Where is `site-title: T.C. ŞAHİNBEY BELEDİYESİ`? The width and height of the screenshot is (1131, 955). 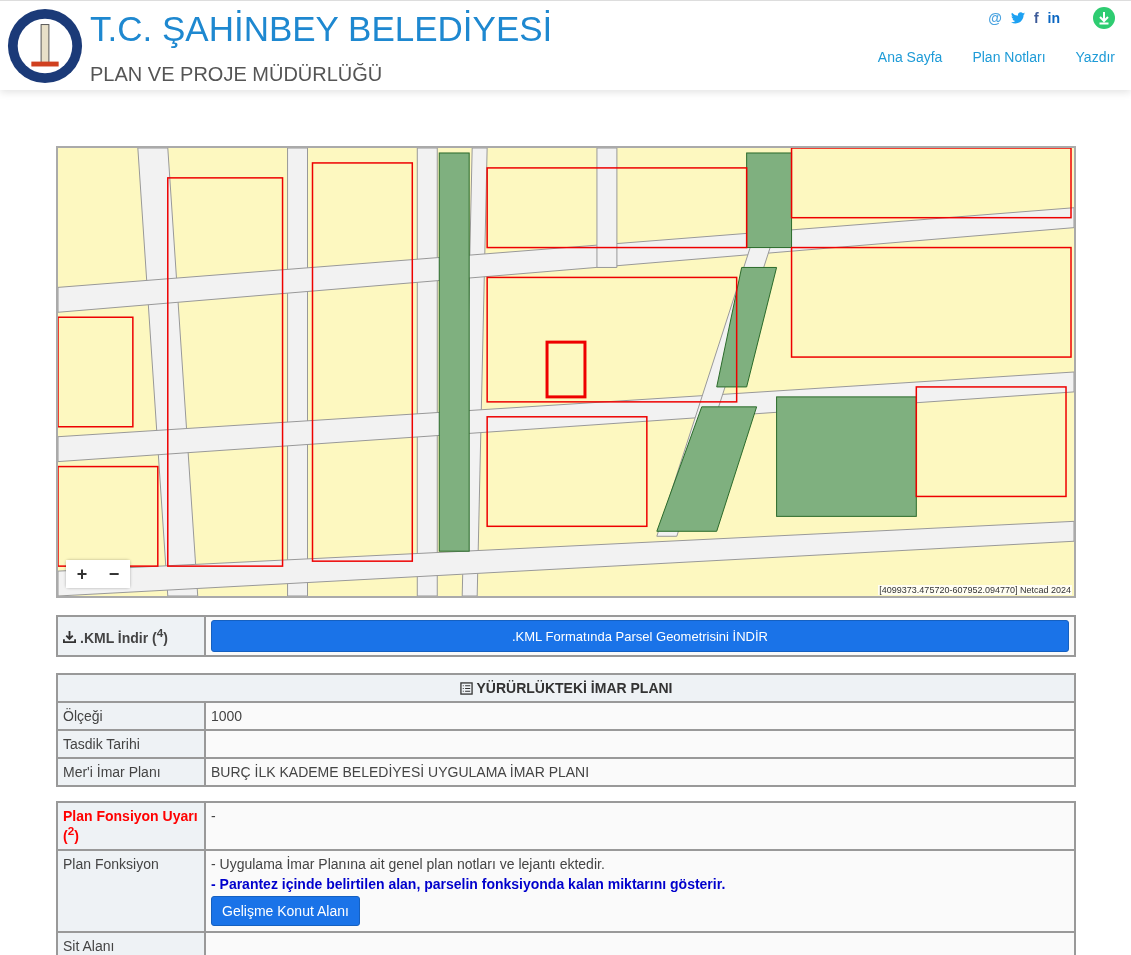
site-title: T.C. ŞAHİNBEY BELEDİYESİ is located at coordinates (321, 29).